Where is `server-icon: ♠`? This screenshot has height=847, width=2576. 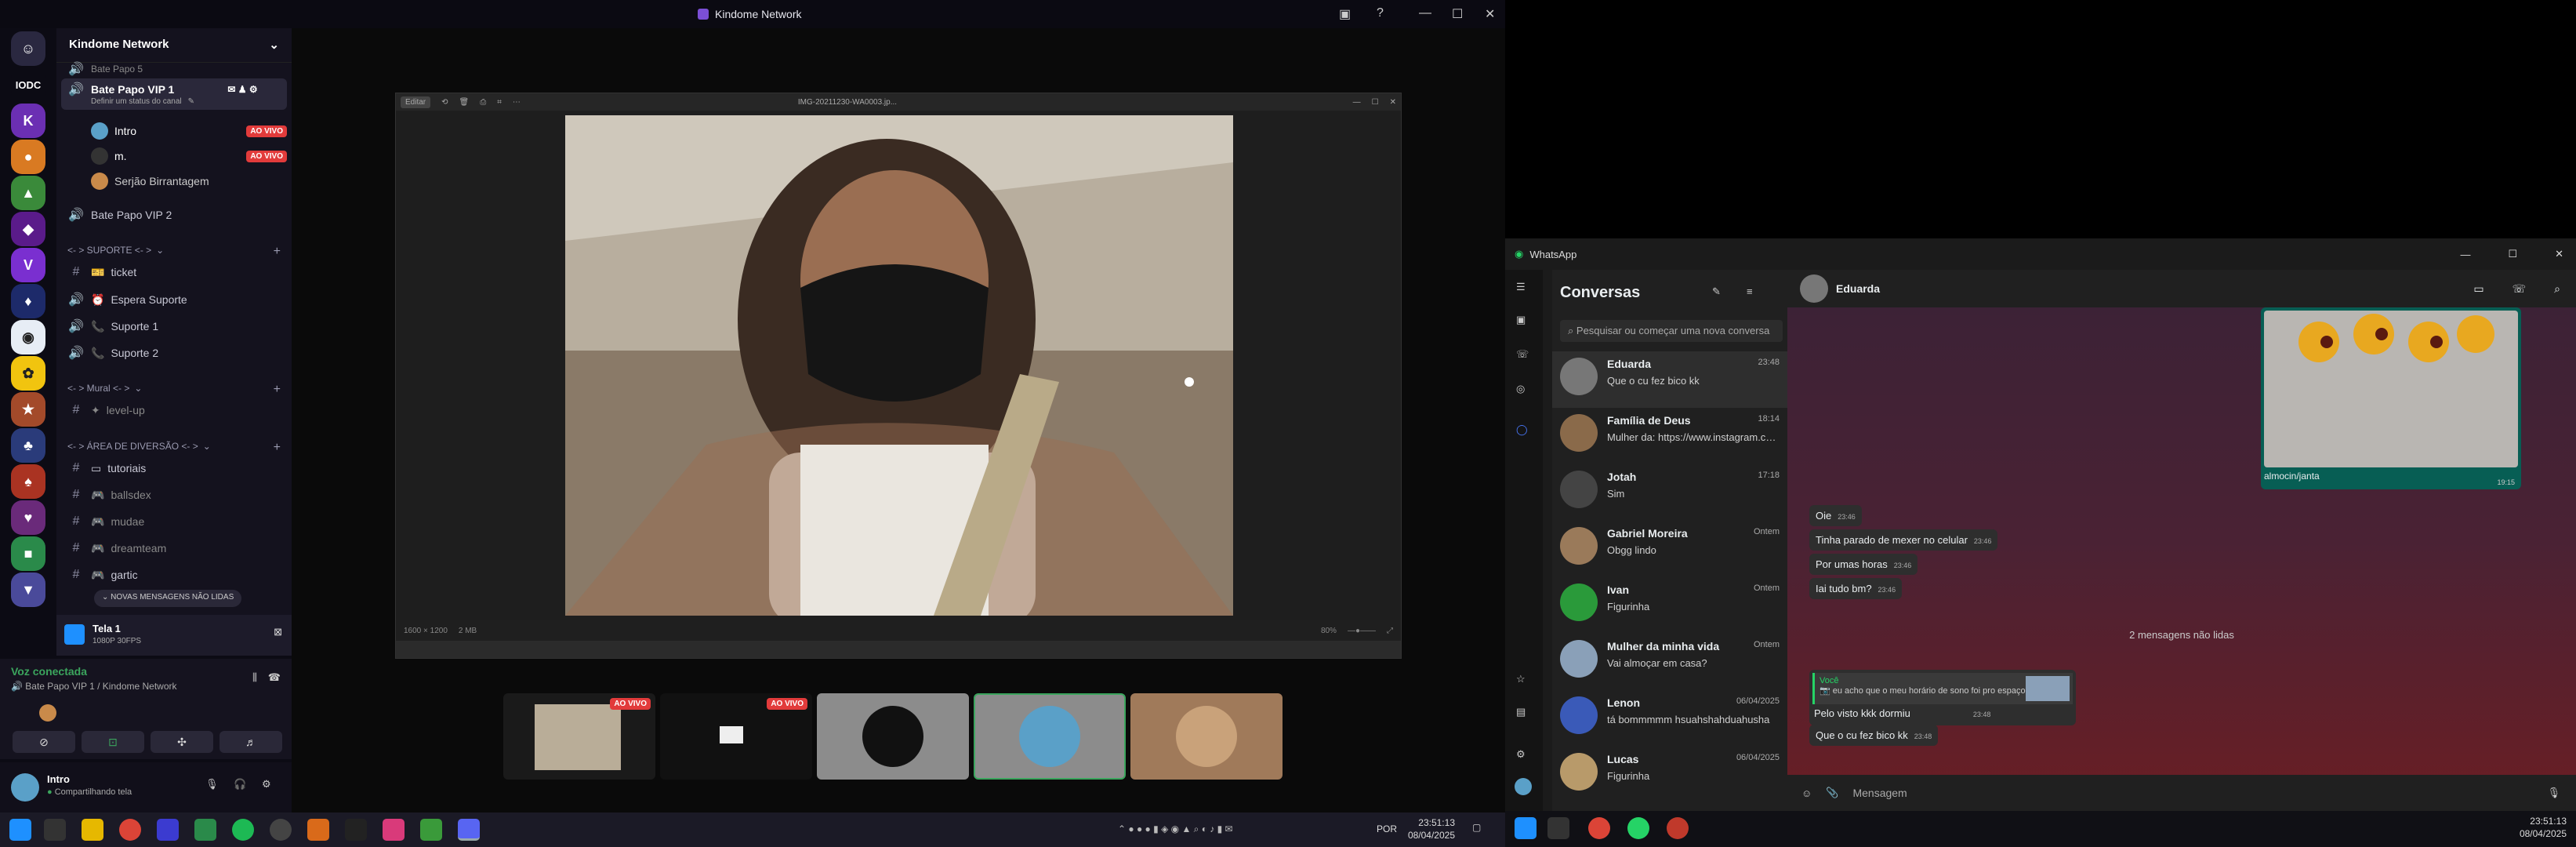 server-icon: ♠ is located at coordinates (28, 481).